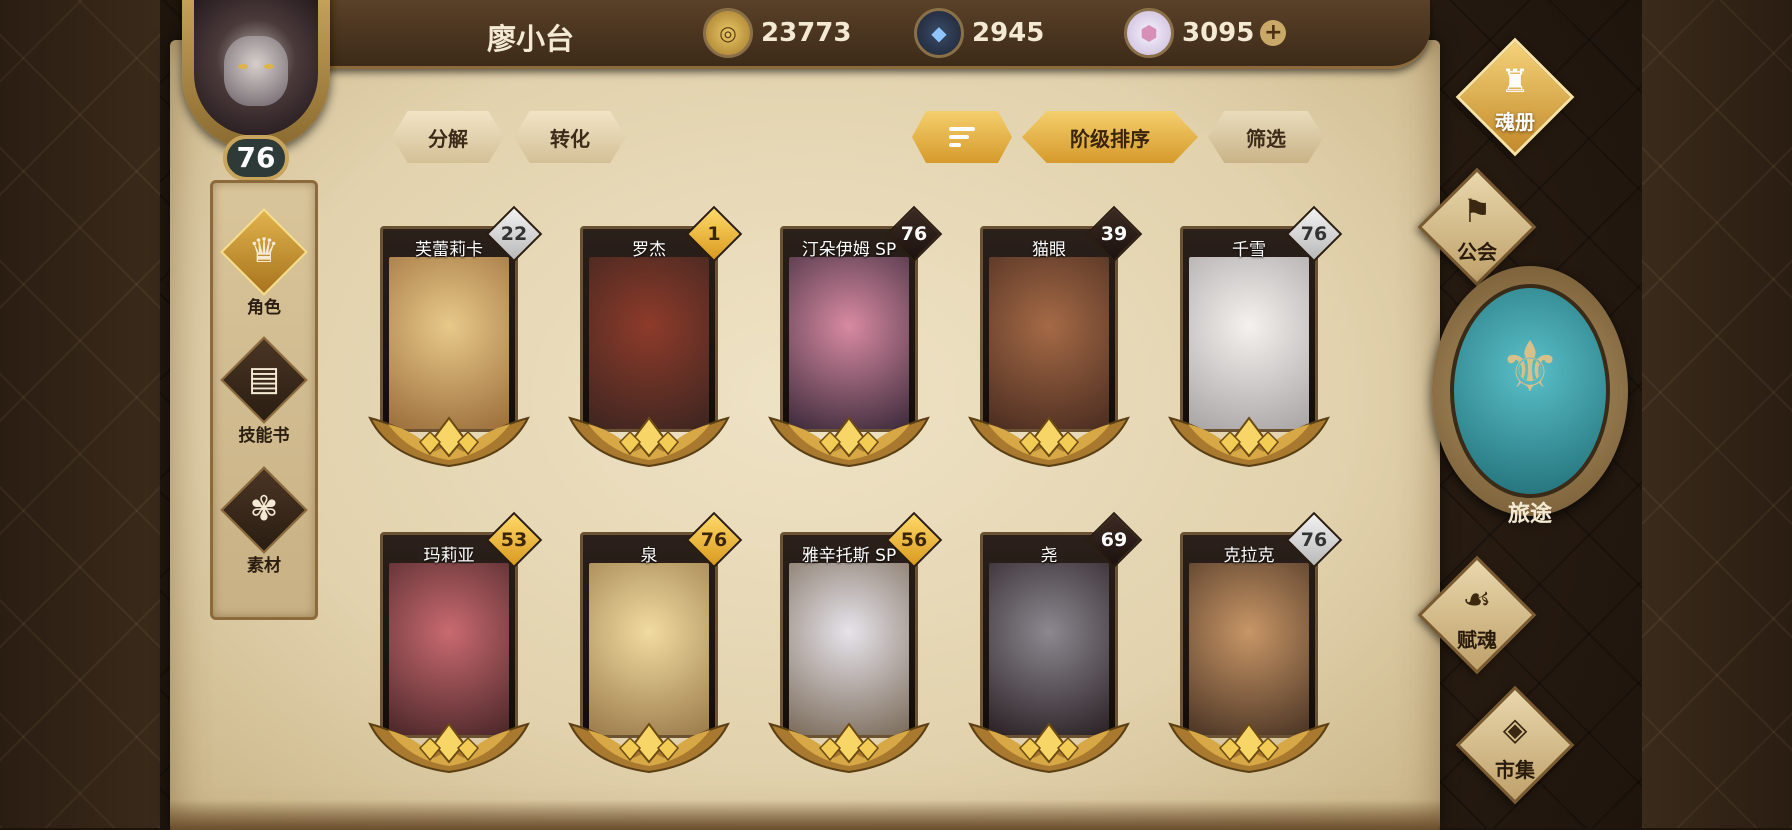 The width and height of the screenshot is (1792, 830). What do you see at coordinates (1273, 33) in the screenshot?
I see `add-gem-button: +` at bounding box center [1273, 33].